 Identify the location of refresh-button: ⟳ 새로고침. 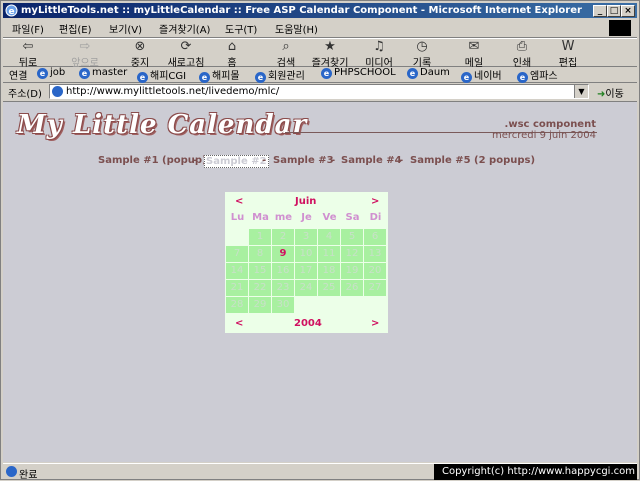
(186, 55).